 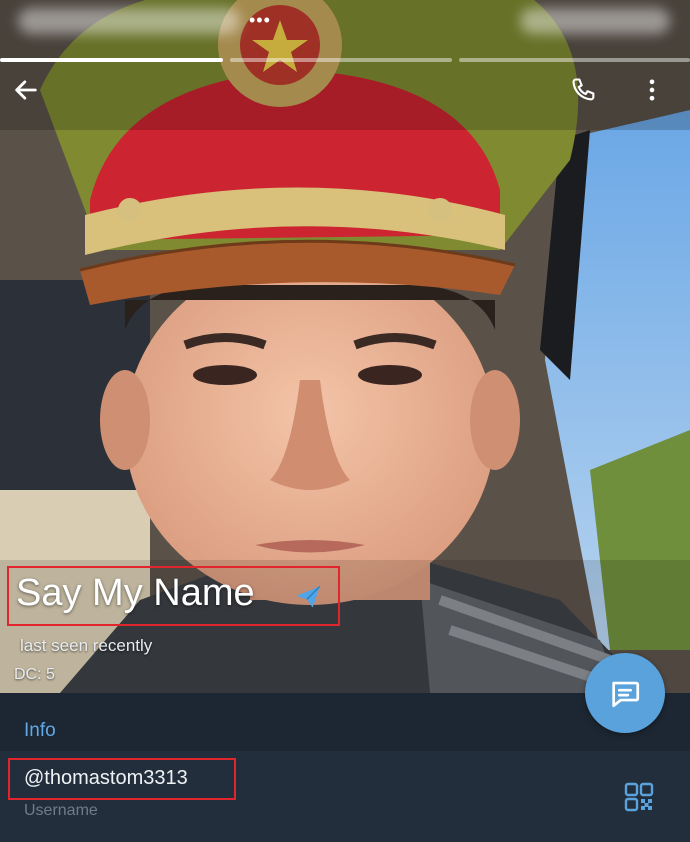 What do you see at coordinates (135, 593) in the screenshot?
I see `profile-name: Say My Name` at bounding box center [135, 593].